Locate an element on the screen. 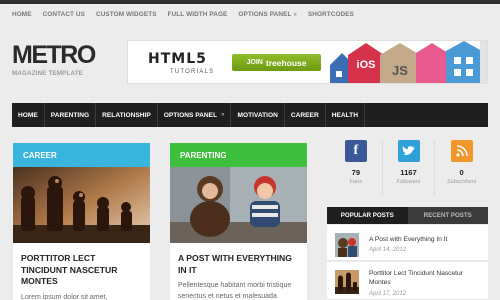 The height and width of the screenshot is (300, 500). main-nav-options-label: OPTIONS PANEL is located at coordinates (190, 115).